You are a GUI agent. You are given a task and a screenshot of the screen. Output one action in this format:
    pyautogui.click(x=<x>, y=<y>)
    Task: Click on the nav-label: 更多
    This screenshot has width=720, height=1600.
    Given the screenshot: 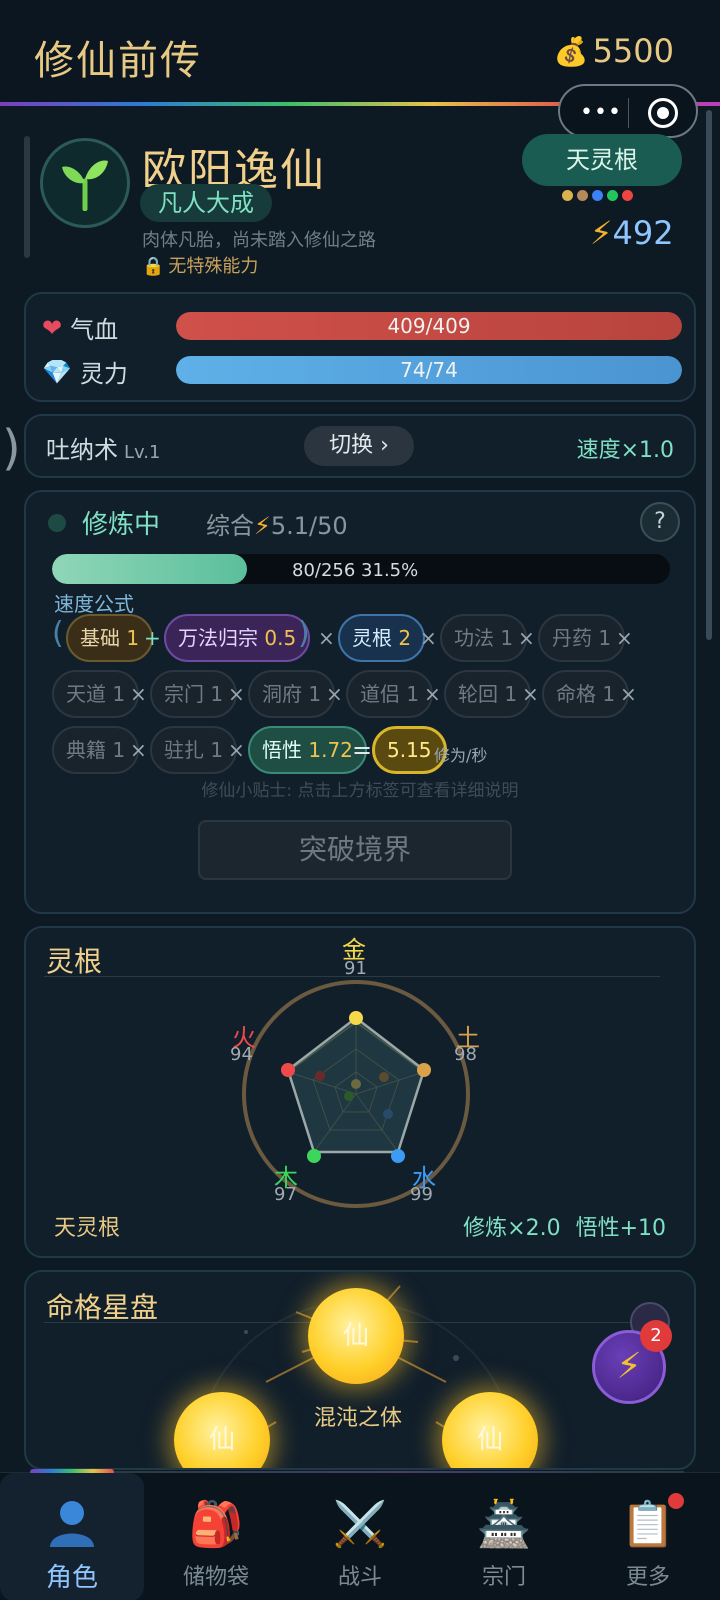 What is the action you would take?
    pyautogui.click(x=647, y=1577)
    